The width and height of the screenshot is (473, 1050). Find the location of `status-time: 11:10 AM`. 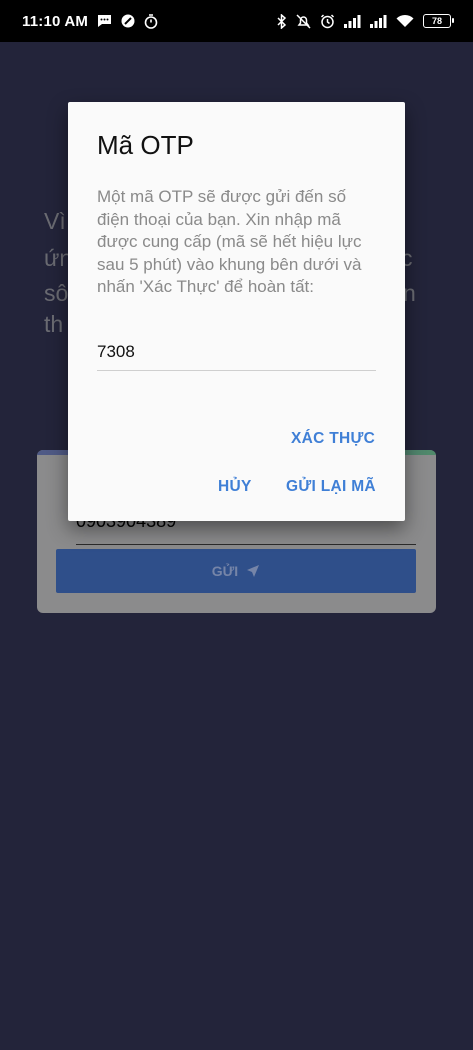

status-time: 11:10 AM is located at coordinates (55, 21).